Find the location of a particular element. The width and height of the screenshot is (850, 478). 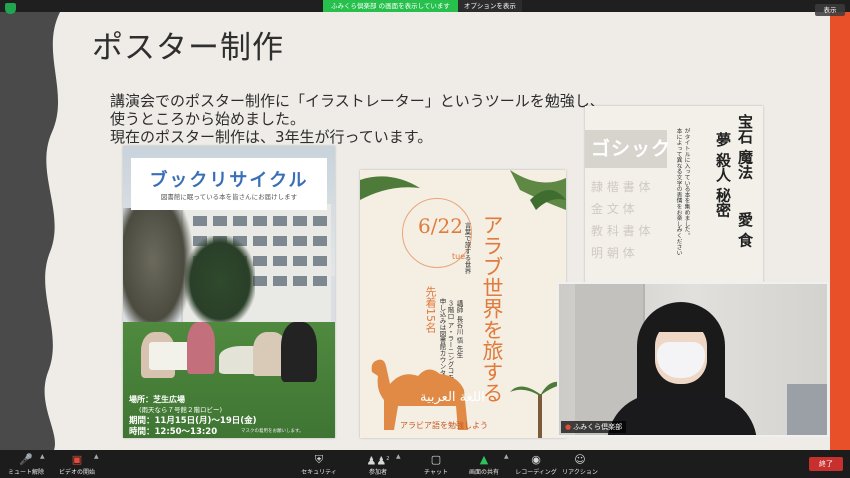

record-icon: ◉ is located at coordinates (536, 459).